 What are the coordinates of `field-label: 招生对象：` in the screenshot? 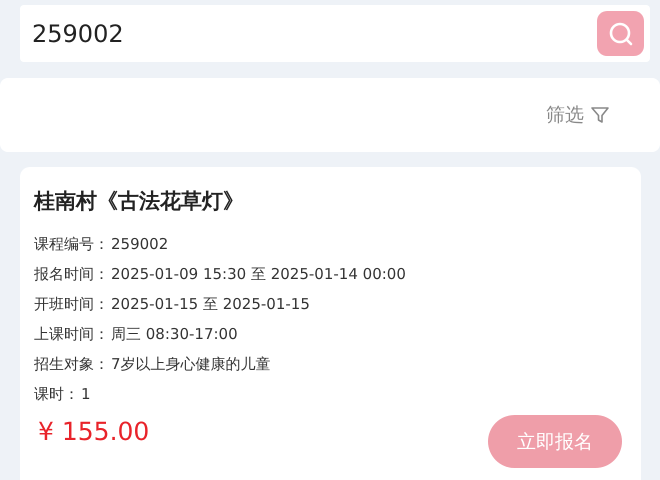 It's located at (71, 364).